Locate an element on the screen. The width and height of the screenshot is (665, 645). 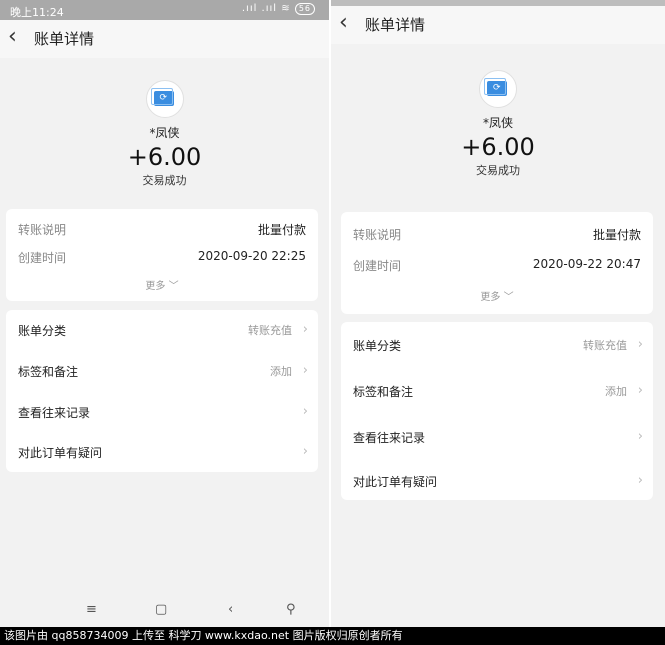
accessibility-icon: ⚲ is located at coordinates (291, 609).